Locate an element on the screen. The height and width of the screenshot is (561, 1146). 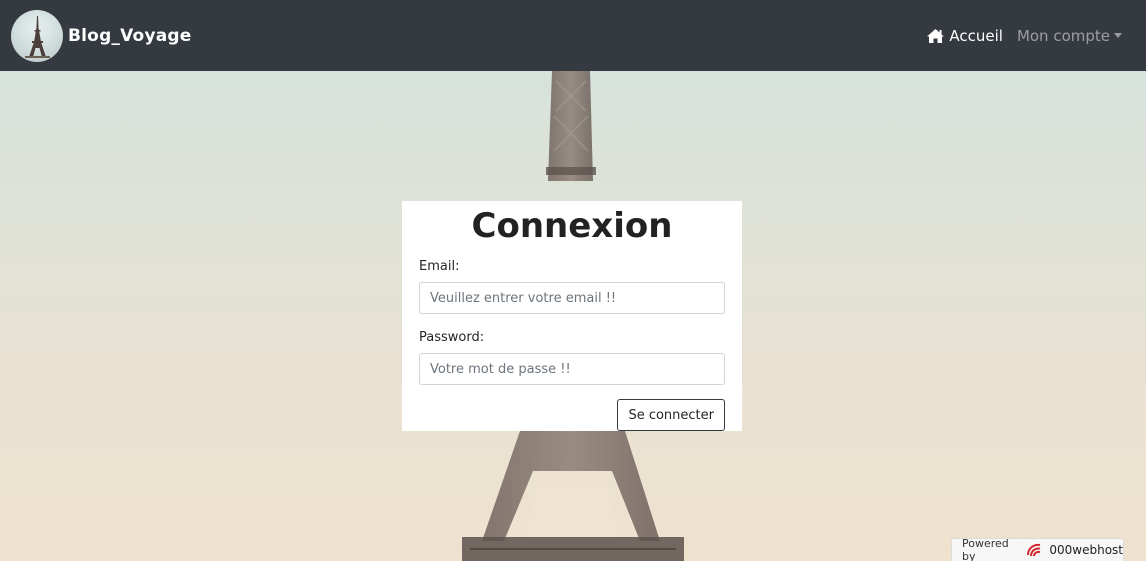
login-card: Connexion Email: Password: Se connecter is located at coordinates (572, 316).